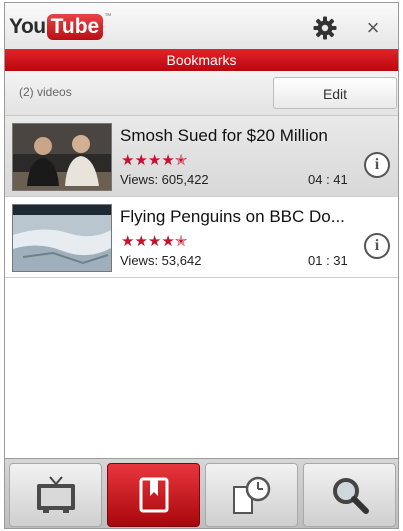  I want to click on video-count: (2) videos, so click(45, 92).